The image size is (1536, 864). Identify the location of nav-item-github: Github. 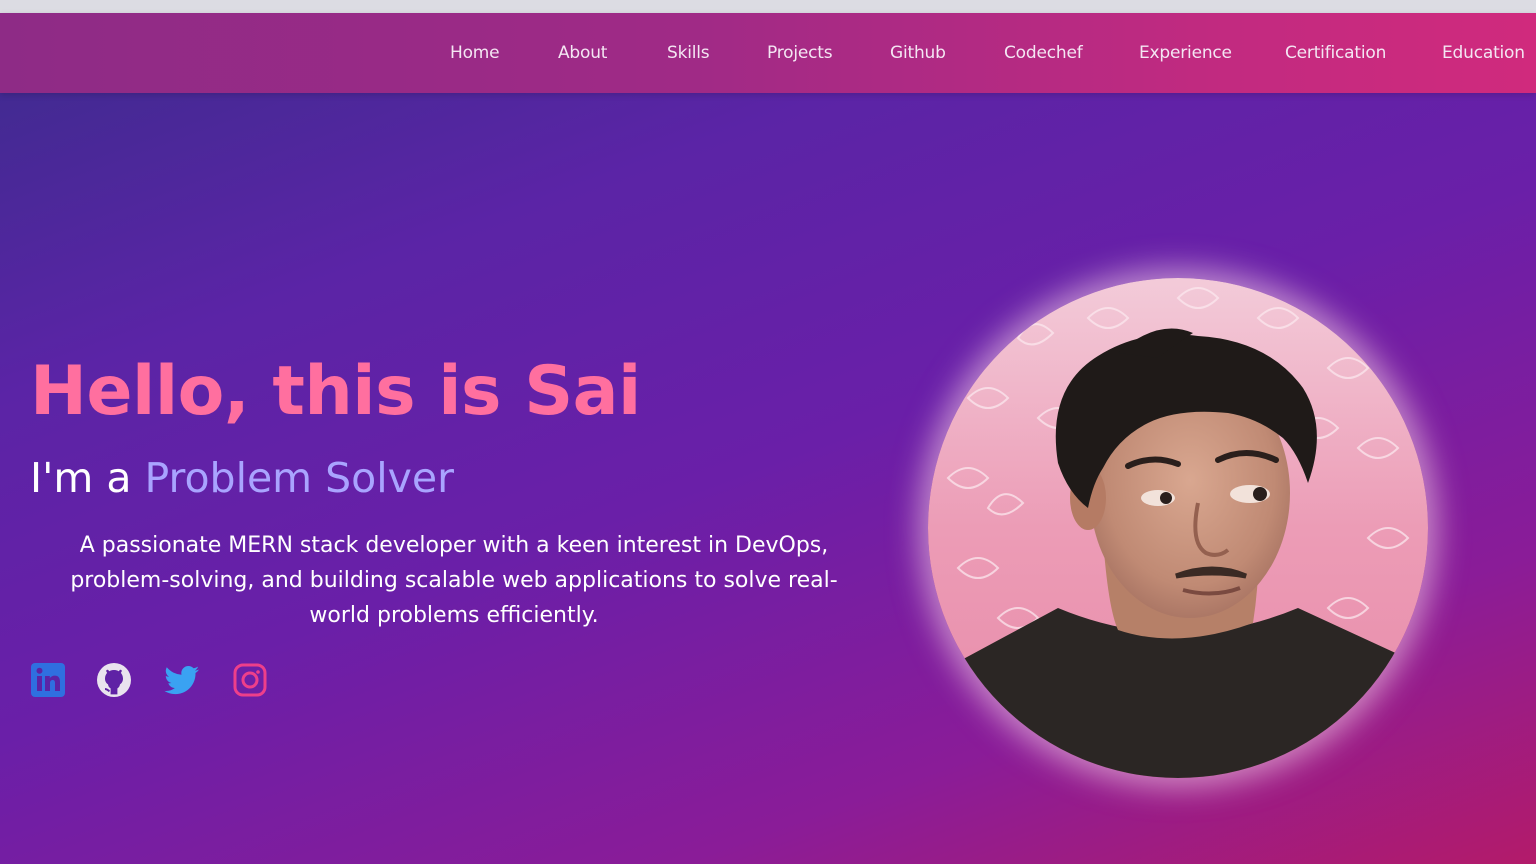
(918, 53).